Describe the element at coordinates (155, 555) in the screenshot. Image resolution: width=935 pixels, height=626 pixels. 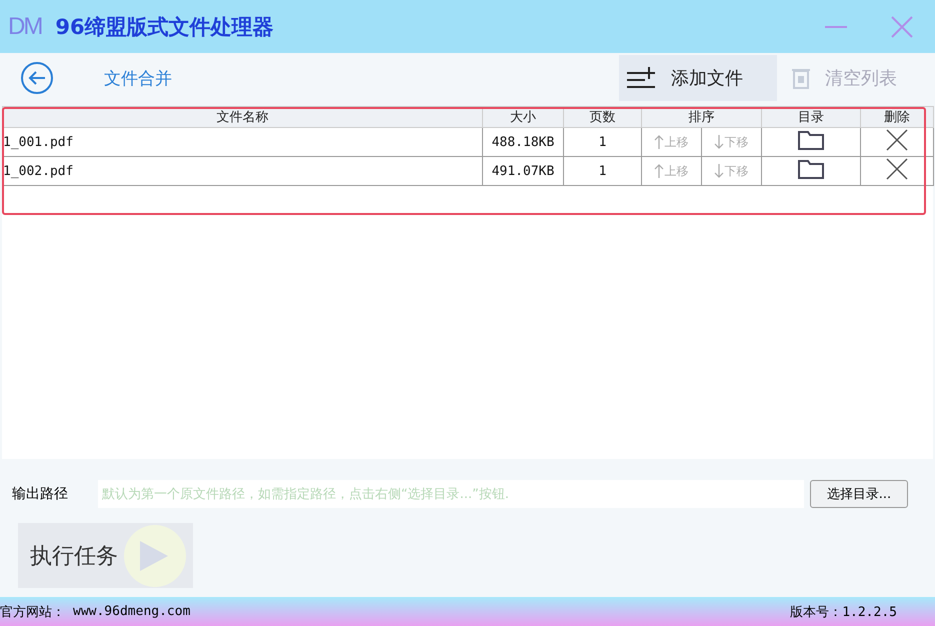
I see `play-icon` at that location.